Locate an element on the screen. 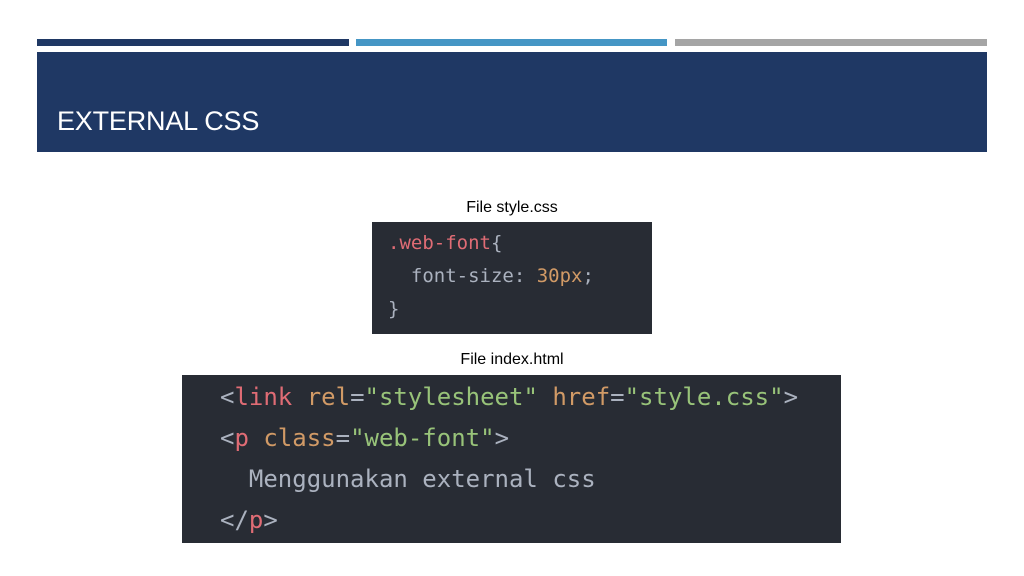 The width and height of the screenshot is (1024, 576). code-token: .web-font is located at coordinates (439, 243).